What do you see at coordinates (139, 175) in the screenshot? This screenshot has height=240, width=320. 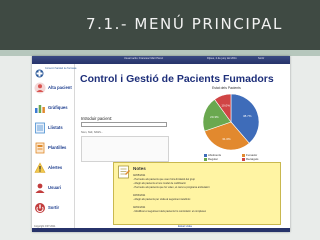 I see `note-line: 02/05/2011` at bounding box center [139, 175].